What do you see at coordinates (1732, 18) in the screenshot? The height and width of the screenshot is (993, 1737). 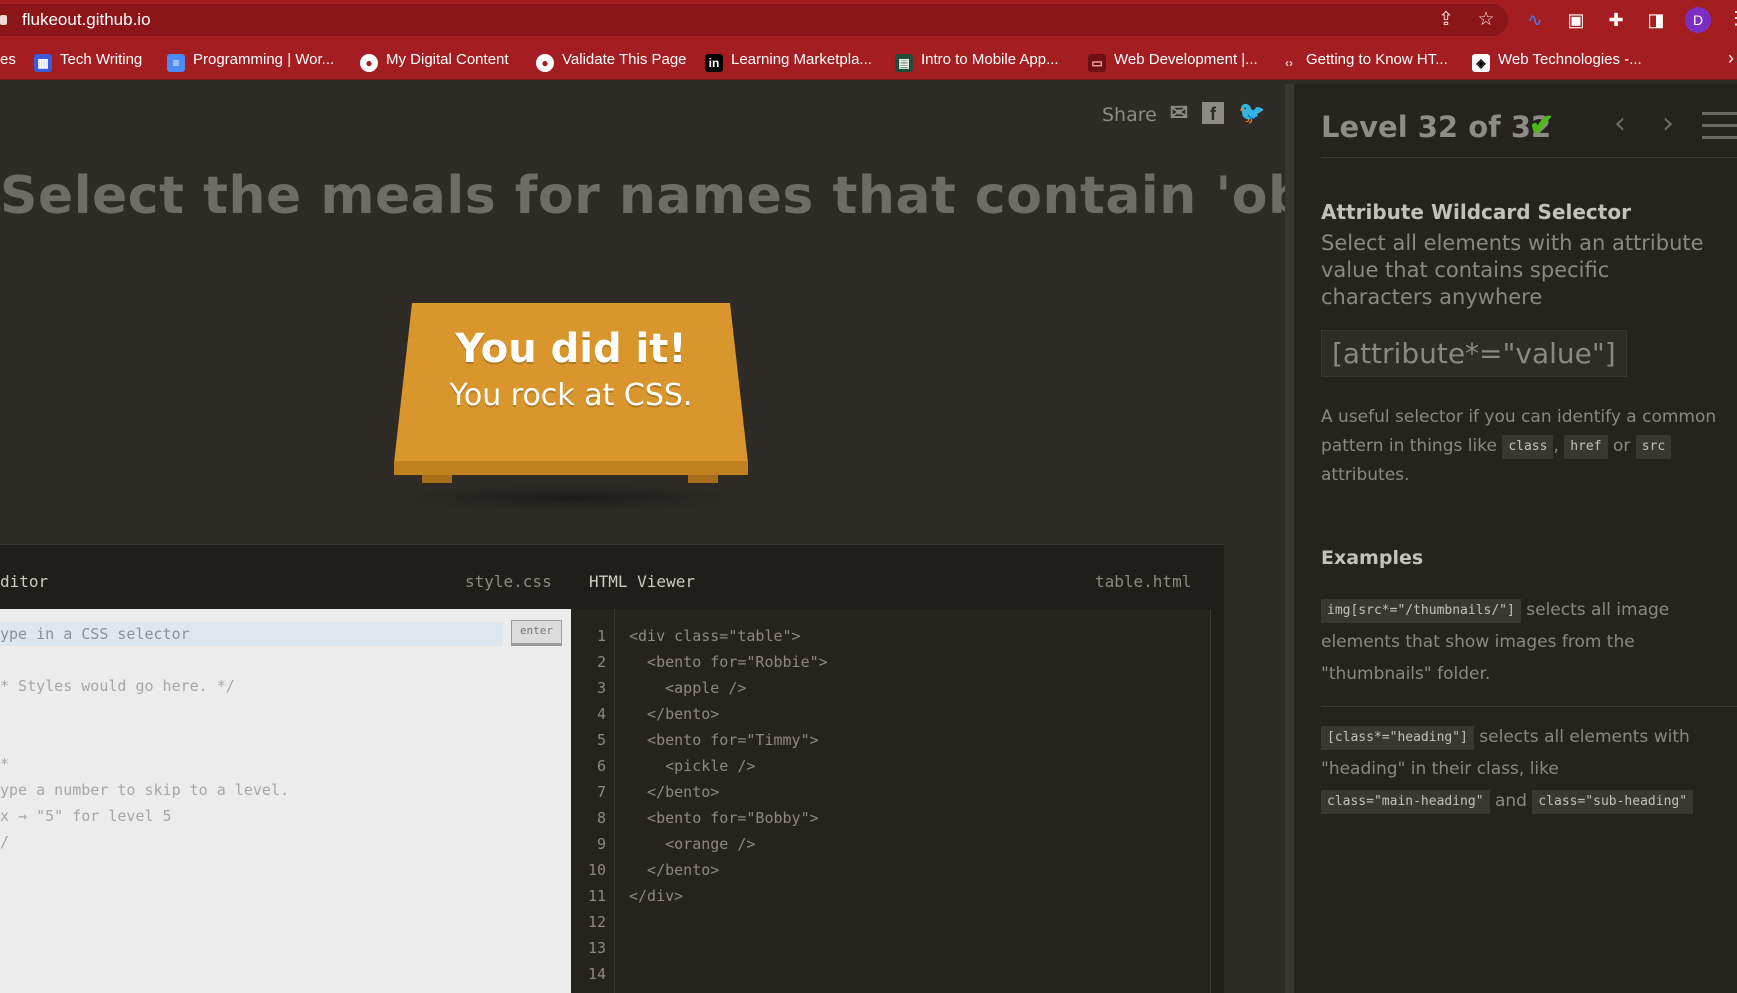 I see `browser-menu-icon: ⋮` at bounding box center [1732, 18].